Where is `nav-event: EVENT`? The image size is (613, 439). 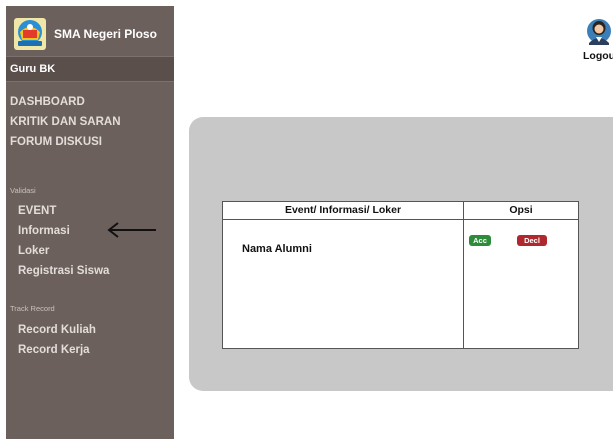 nav-event: EVENT is located at coordinates (90, 211).